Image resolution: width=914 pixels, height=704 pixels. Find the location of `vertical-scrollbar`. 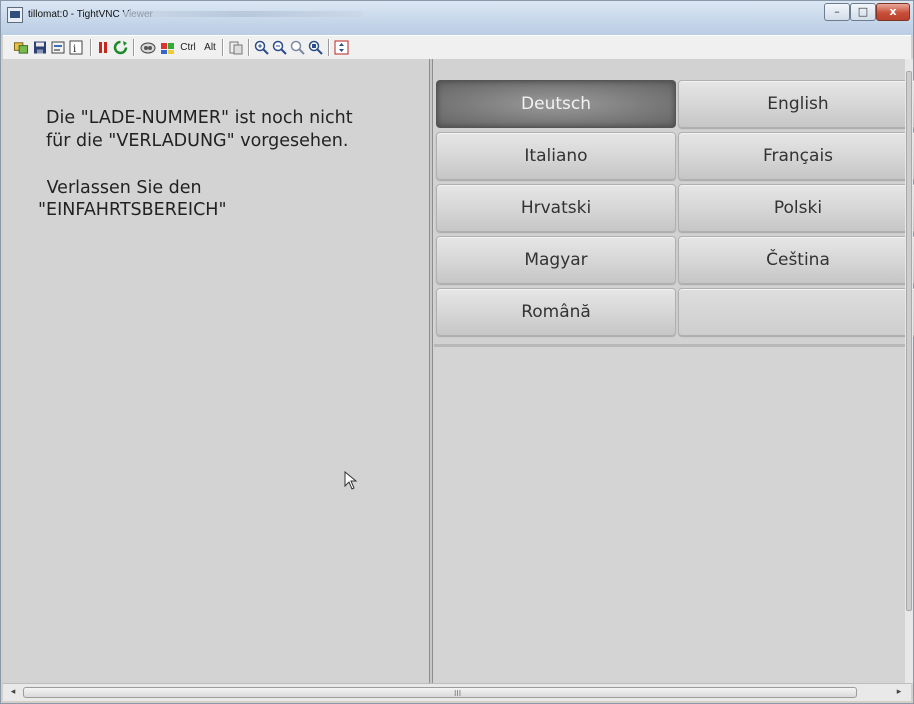

vertical-scrollbar is located at coordinates (909, 371).